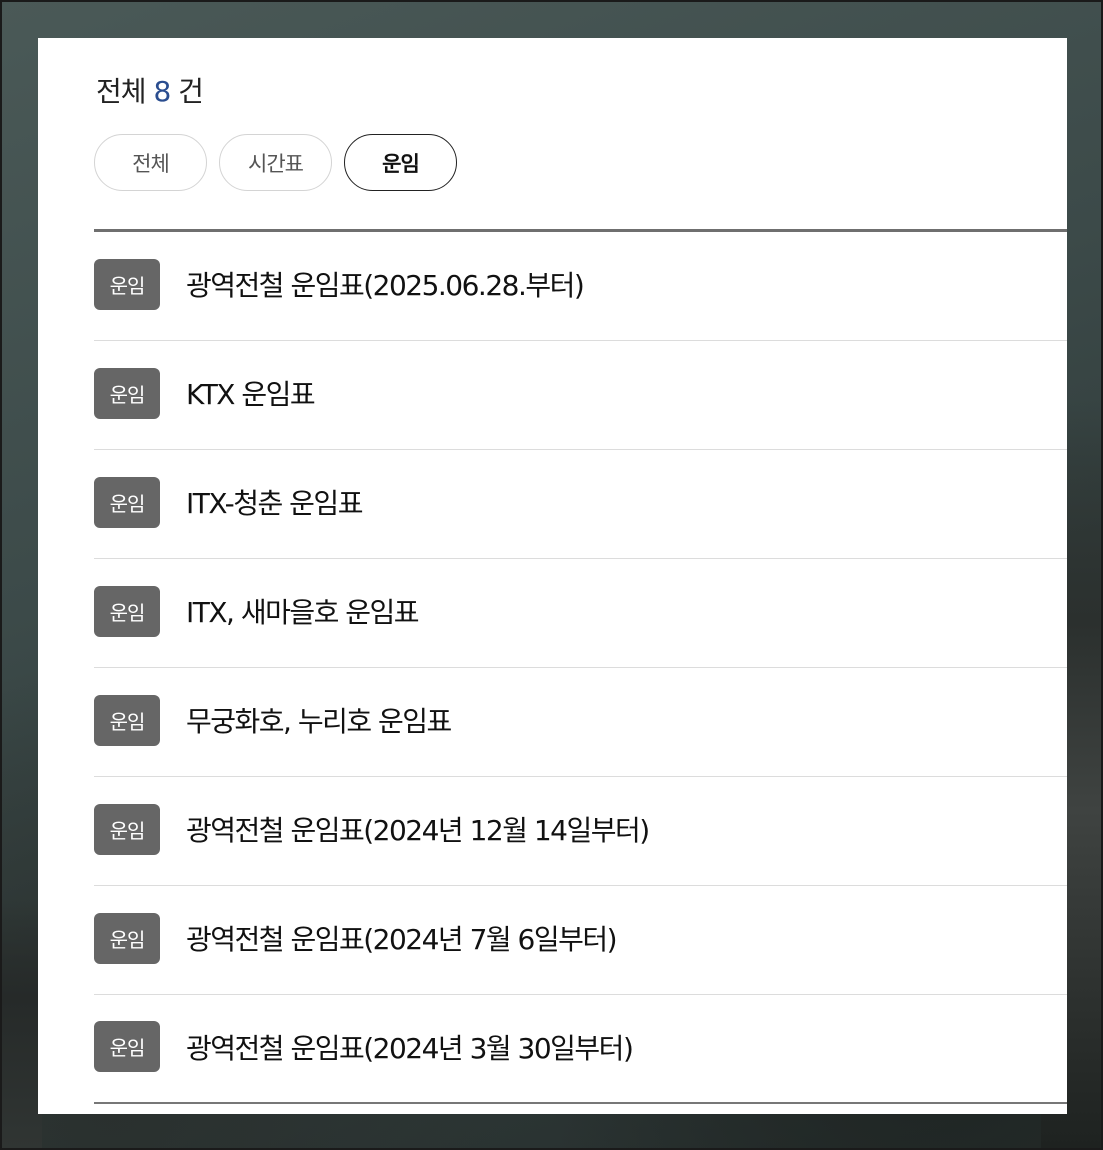 This screenshot has width=1103, height=1150. What do you see at coordinates (580, 722) in the screenshot?
I see `list-item: 운임 무궁화호, 누리호 운임표` at bounding box center [580, 722].